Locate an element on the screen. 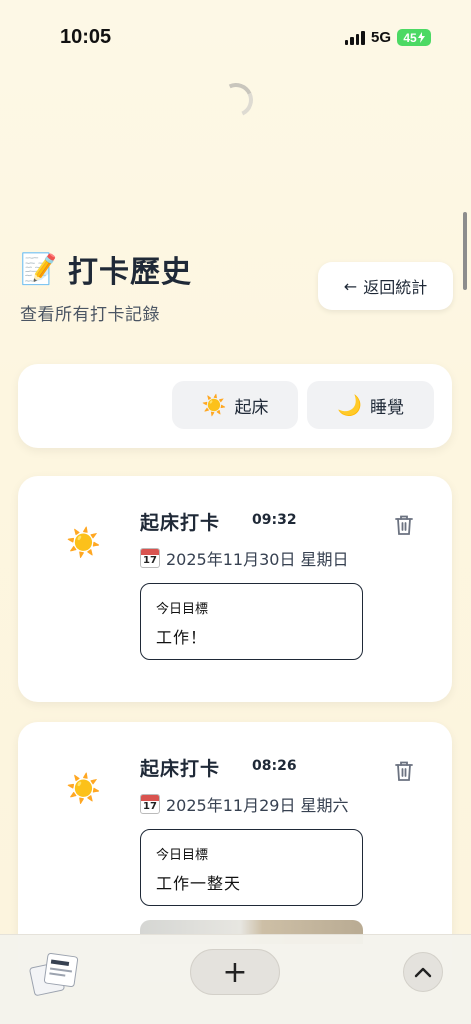  network-type: 5G is located at coordinates (380, 37).